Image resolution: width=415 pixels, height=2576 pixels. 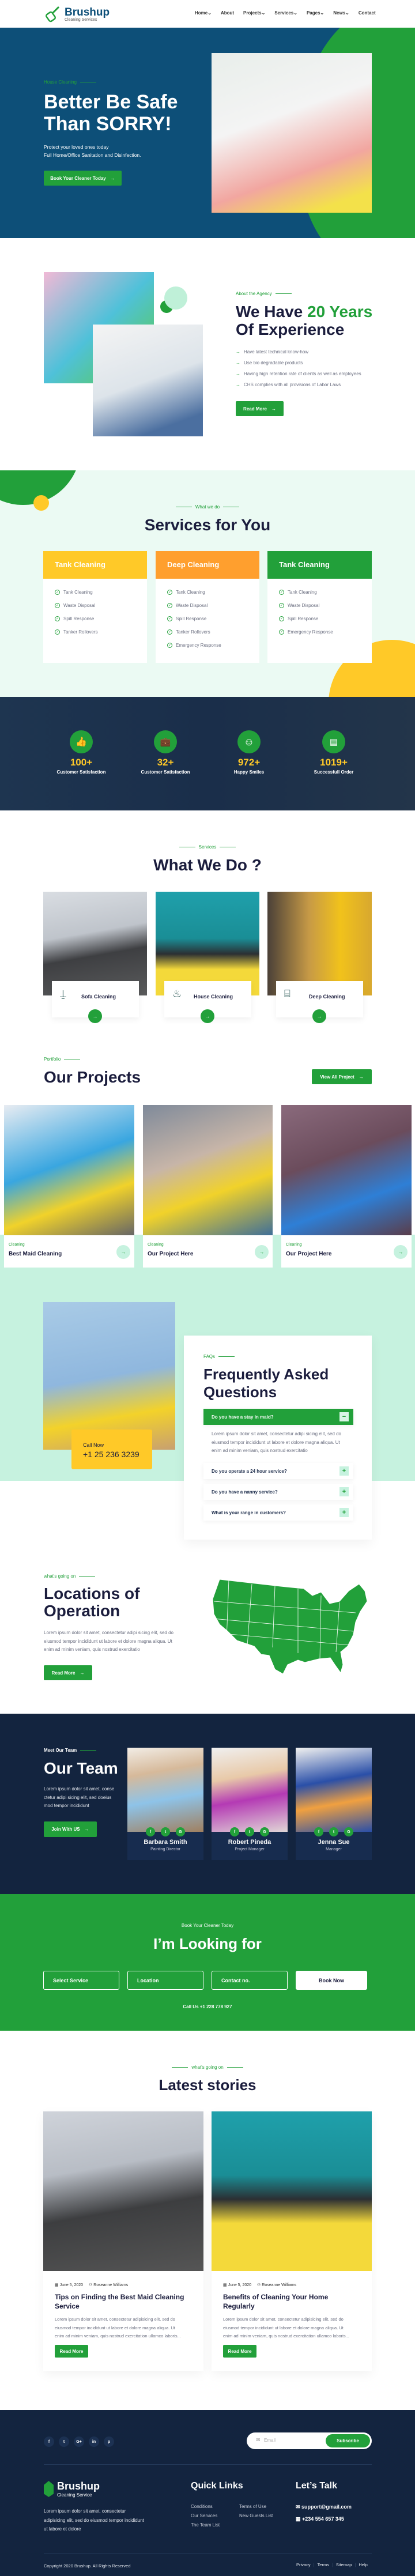 What do you see at coordinates (249, 762) in the screenshot?
I see `stat-value: 972+` at bounding box center [249, 762].